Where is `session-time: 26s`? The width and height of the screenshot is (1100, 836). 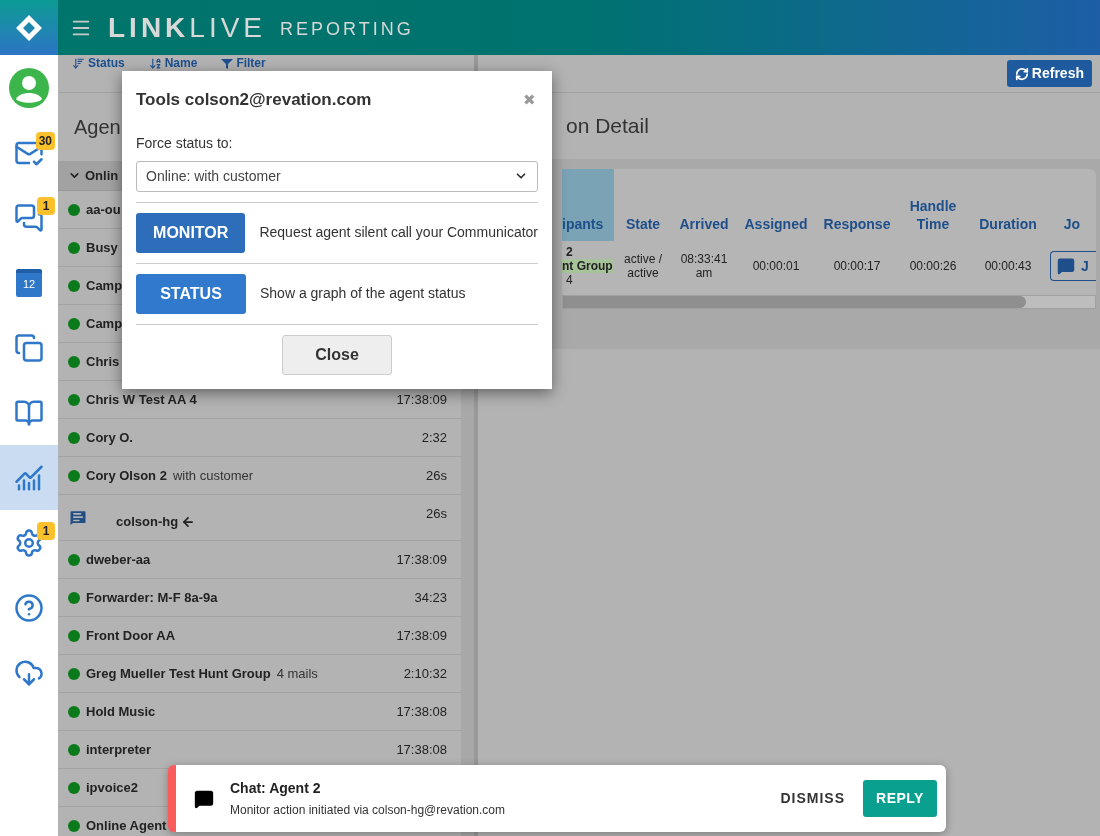
session-time: 26s is located at coordinates (436, 513).